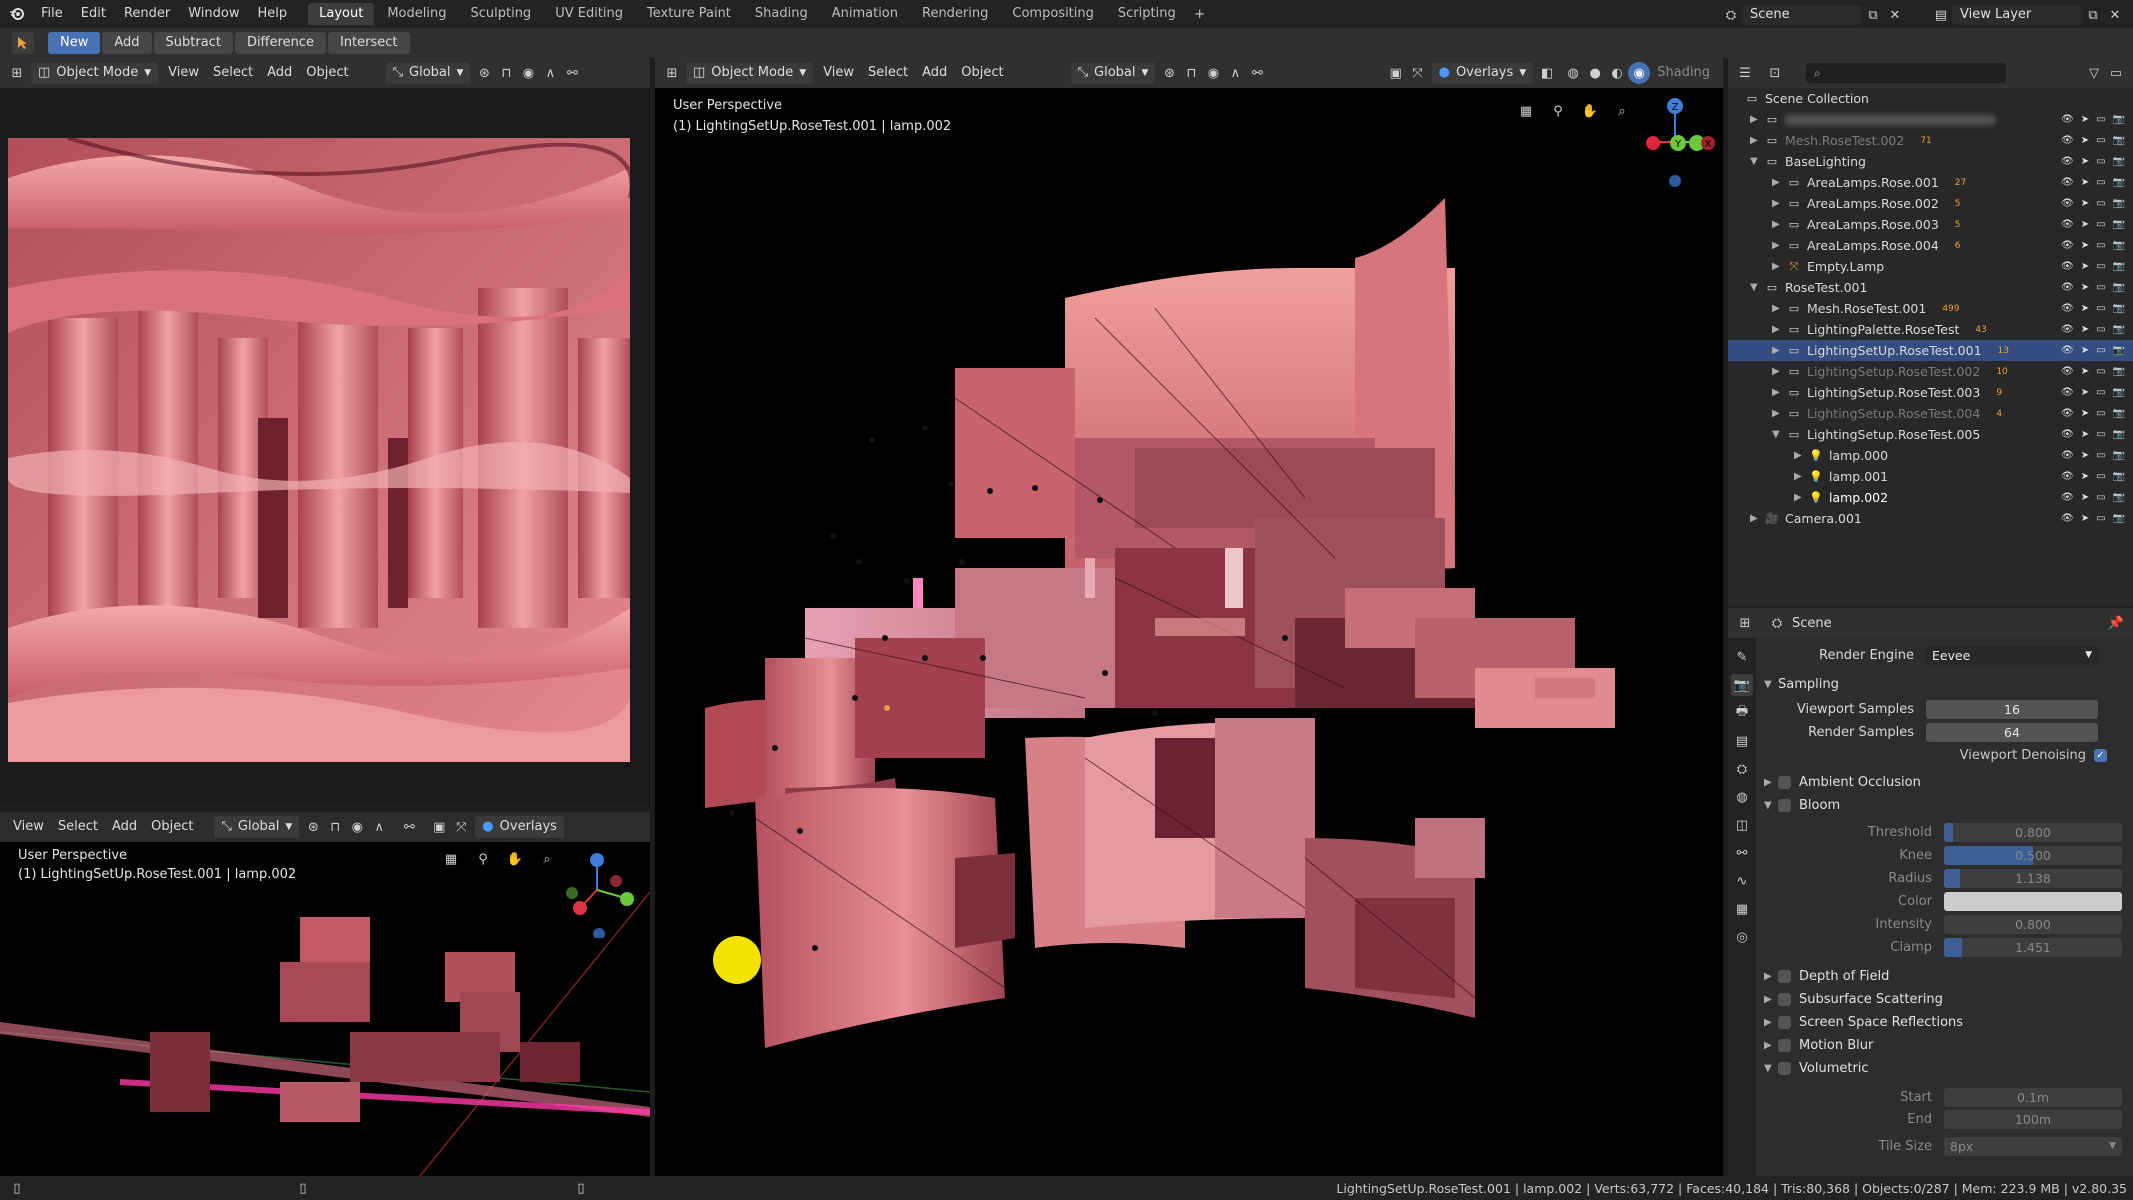  I want to click on remove-view-layer-icon: ✕, so click(2115, 15).